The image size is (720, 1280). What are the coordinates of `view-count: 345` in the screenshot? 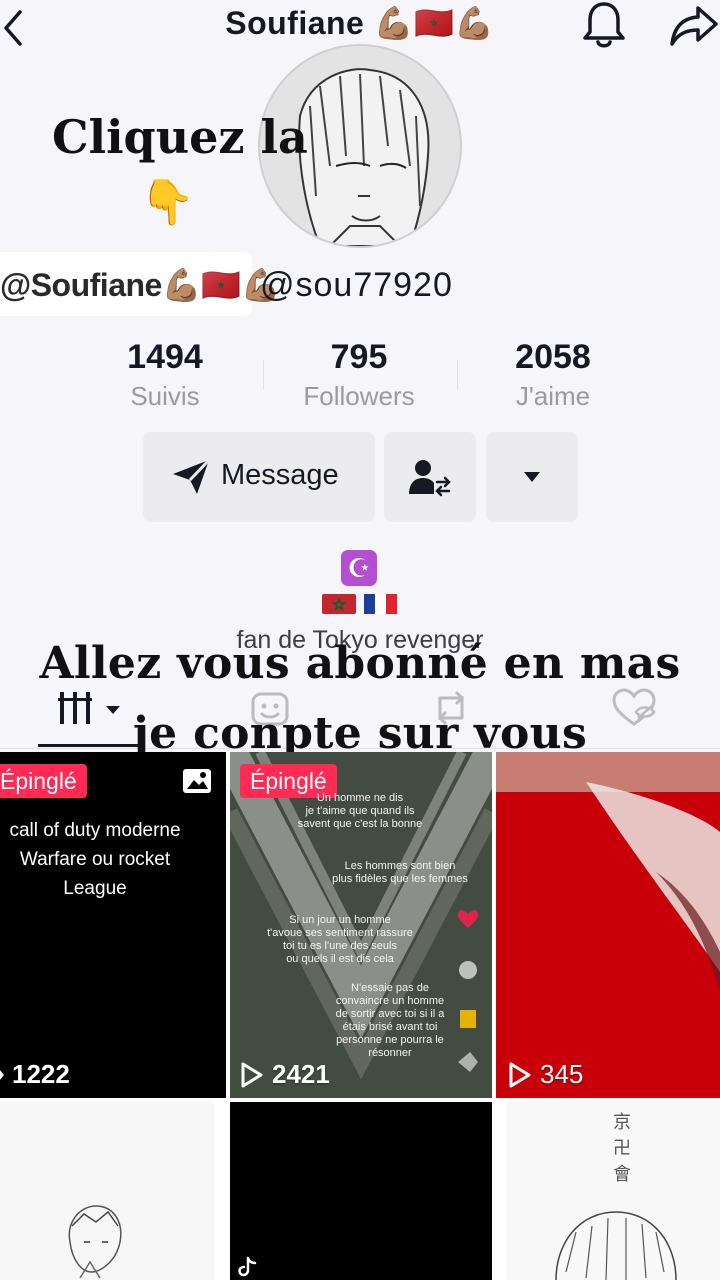 It's located at (545, 1074).